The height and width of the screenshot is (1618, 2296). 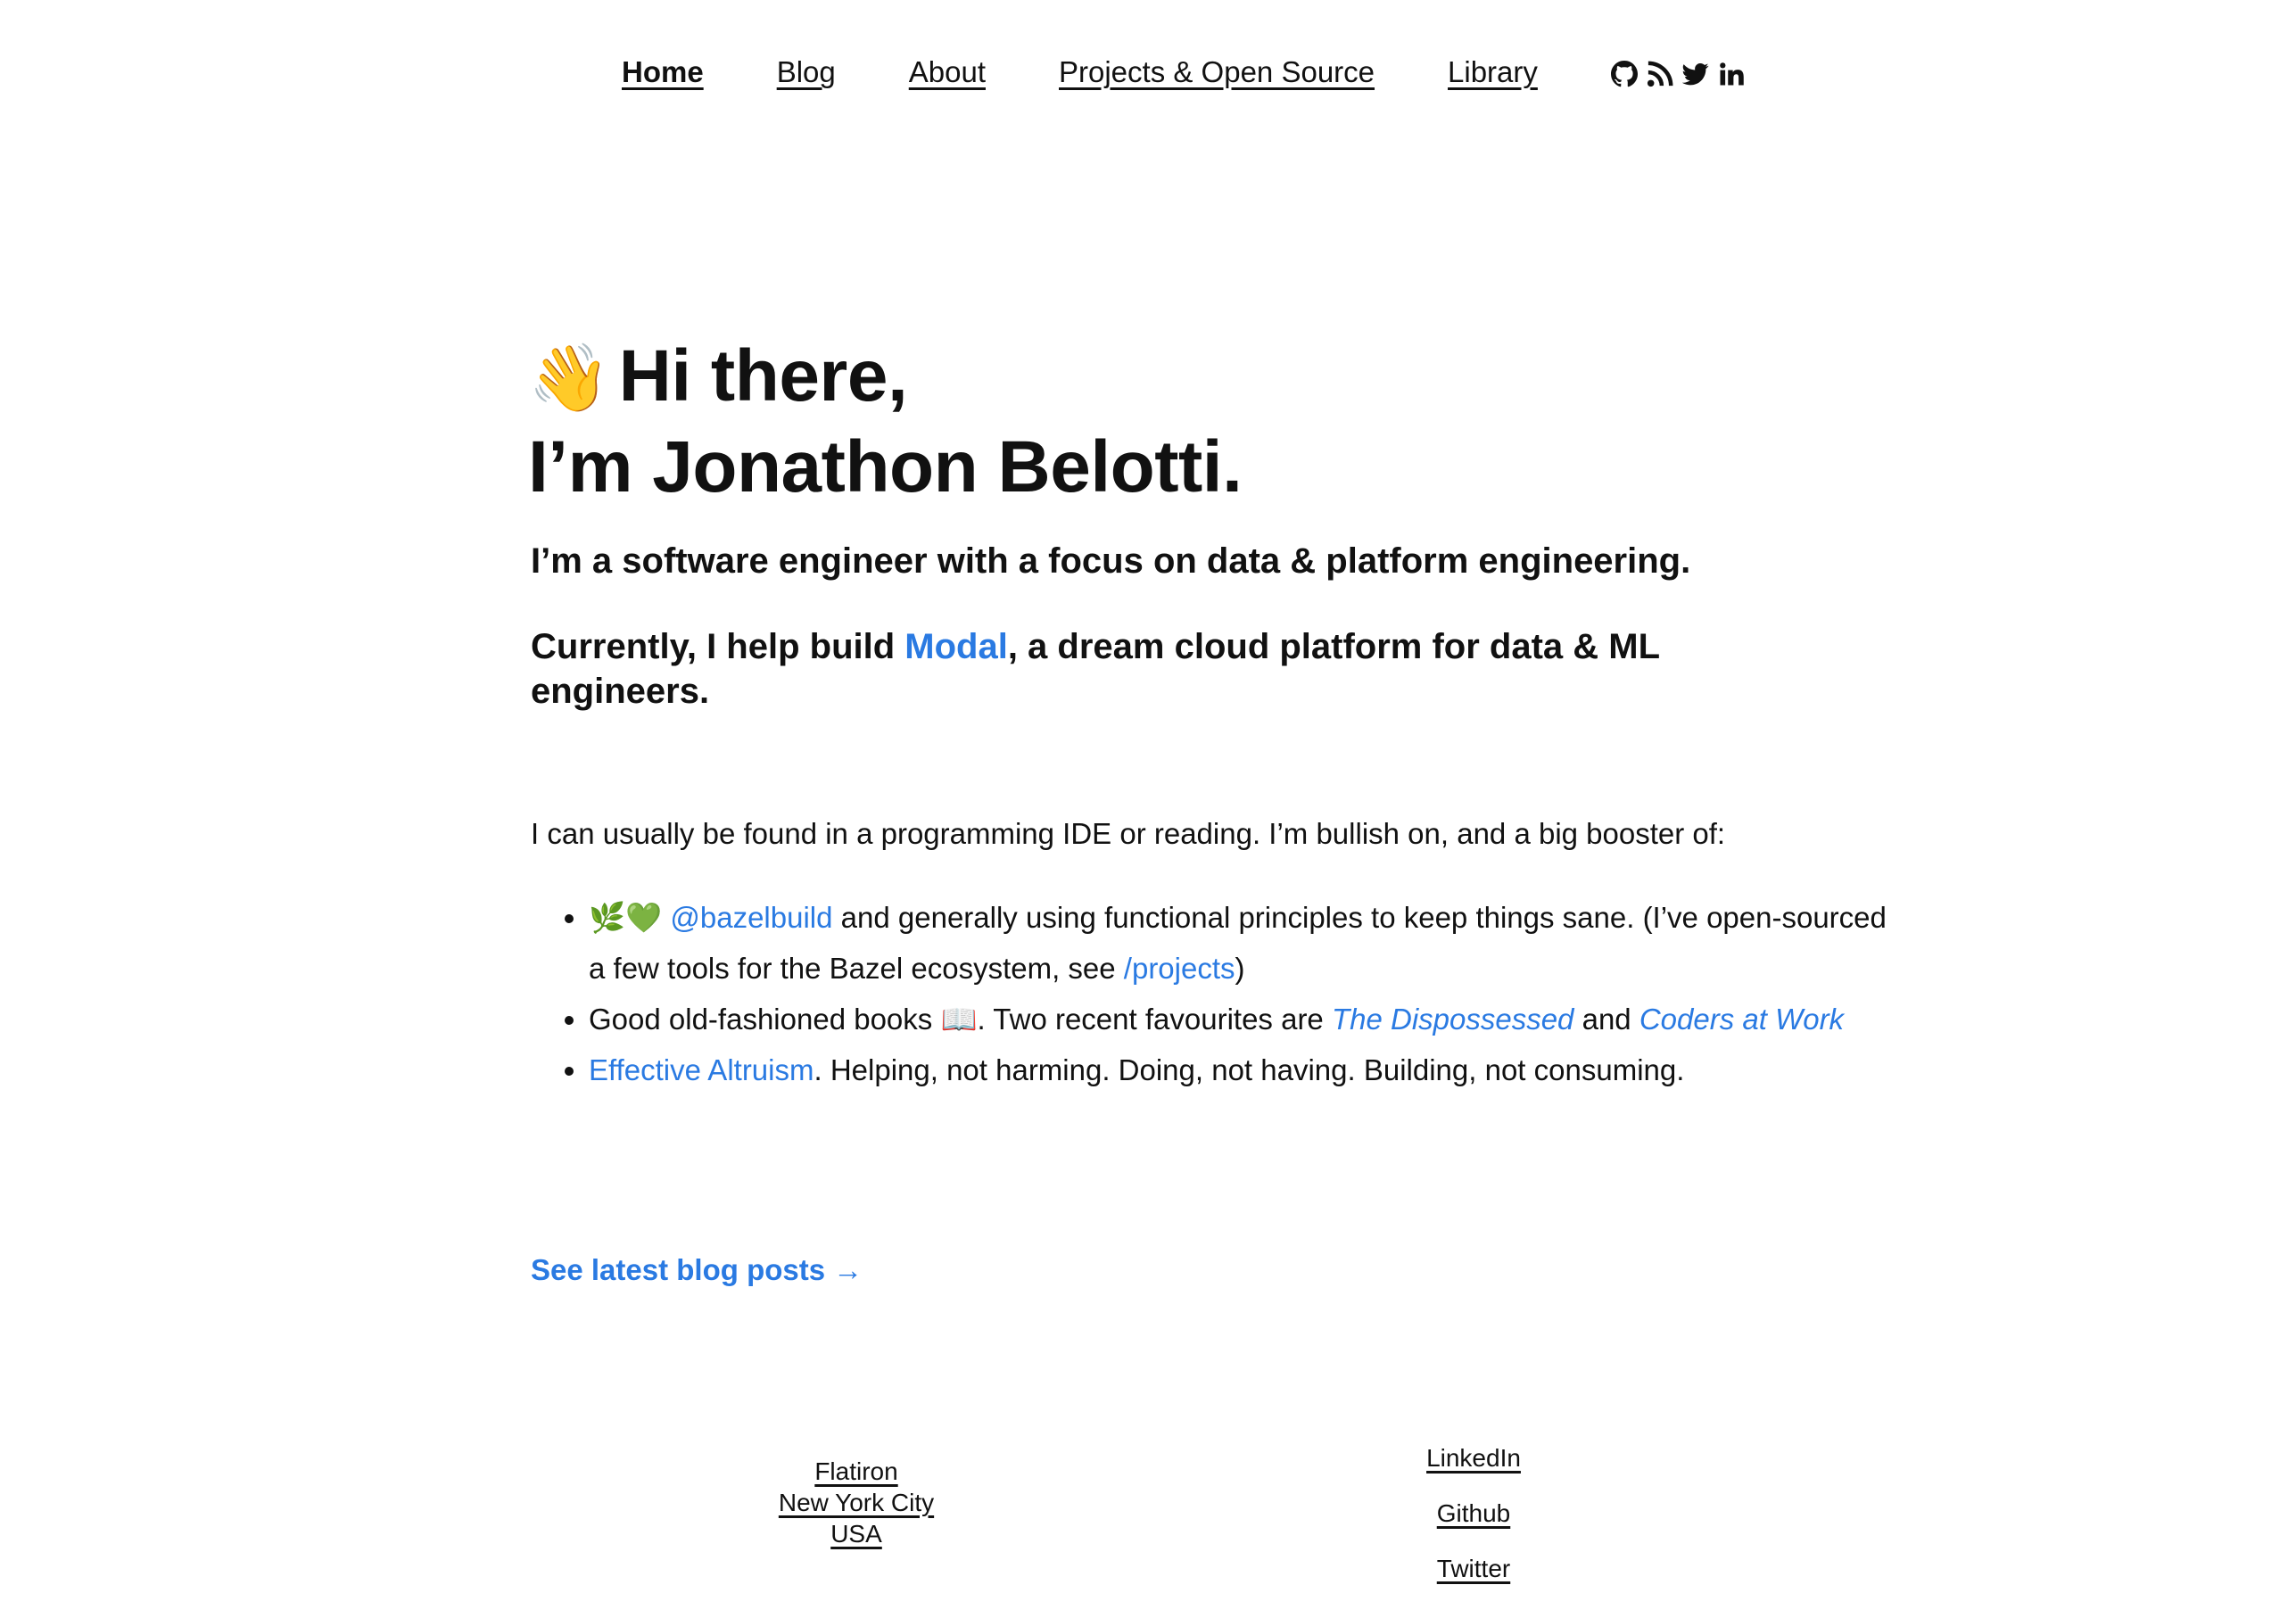 I want to click on github-icon, so click(x=1624, y=74).